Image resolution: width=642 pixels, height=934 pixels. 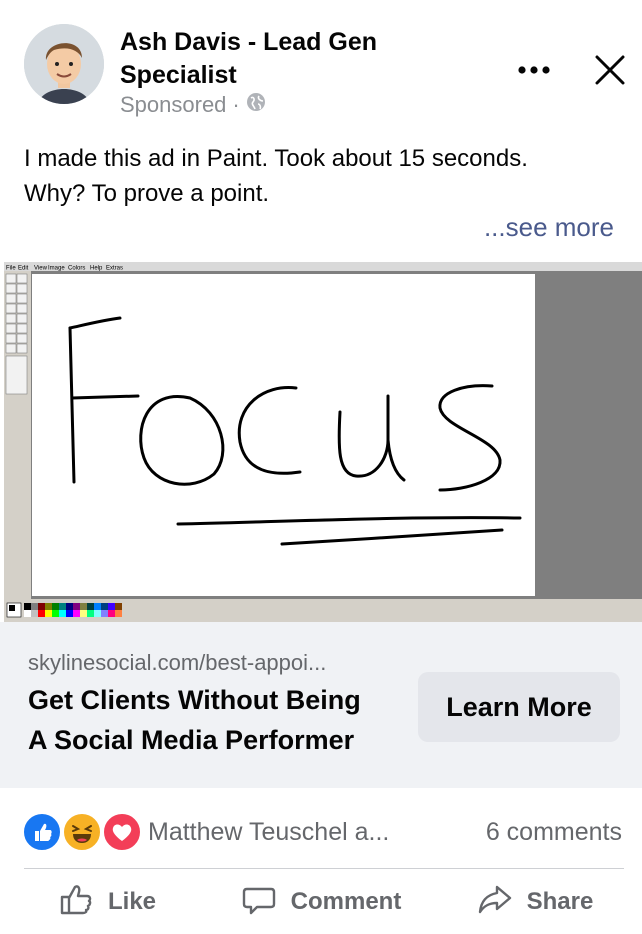 What do you see at coordinates (495, 902) in the screenshot?
I see `share-arrow-icon` at bounding box center [495, 902].